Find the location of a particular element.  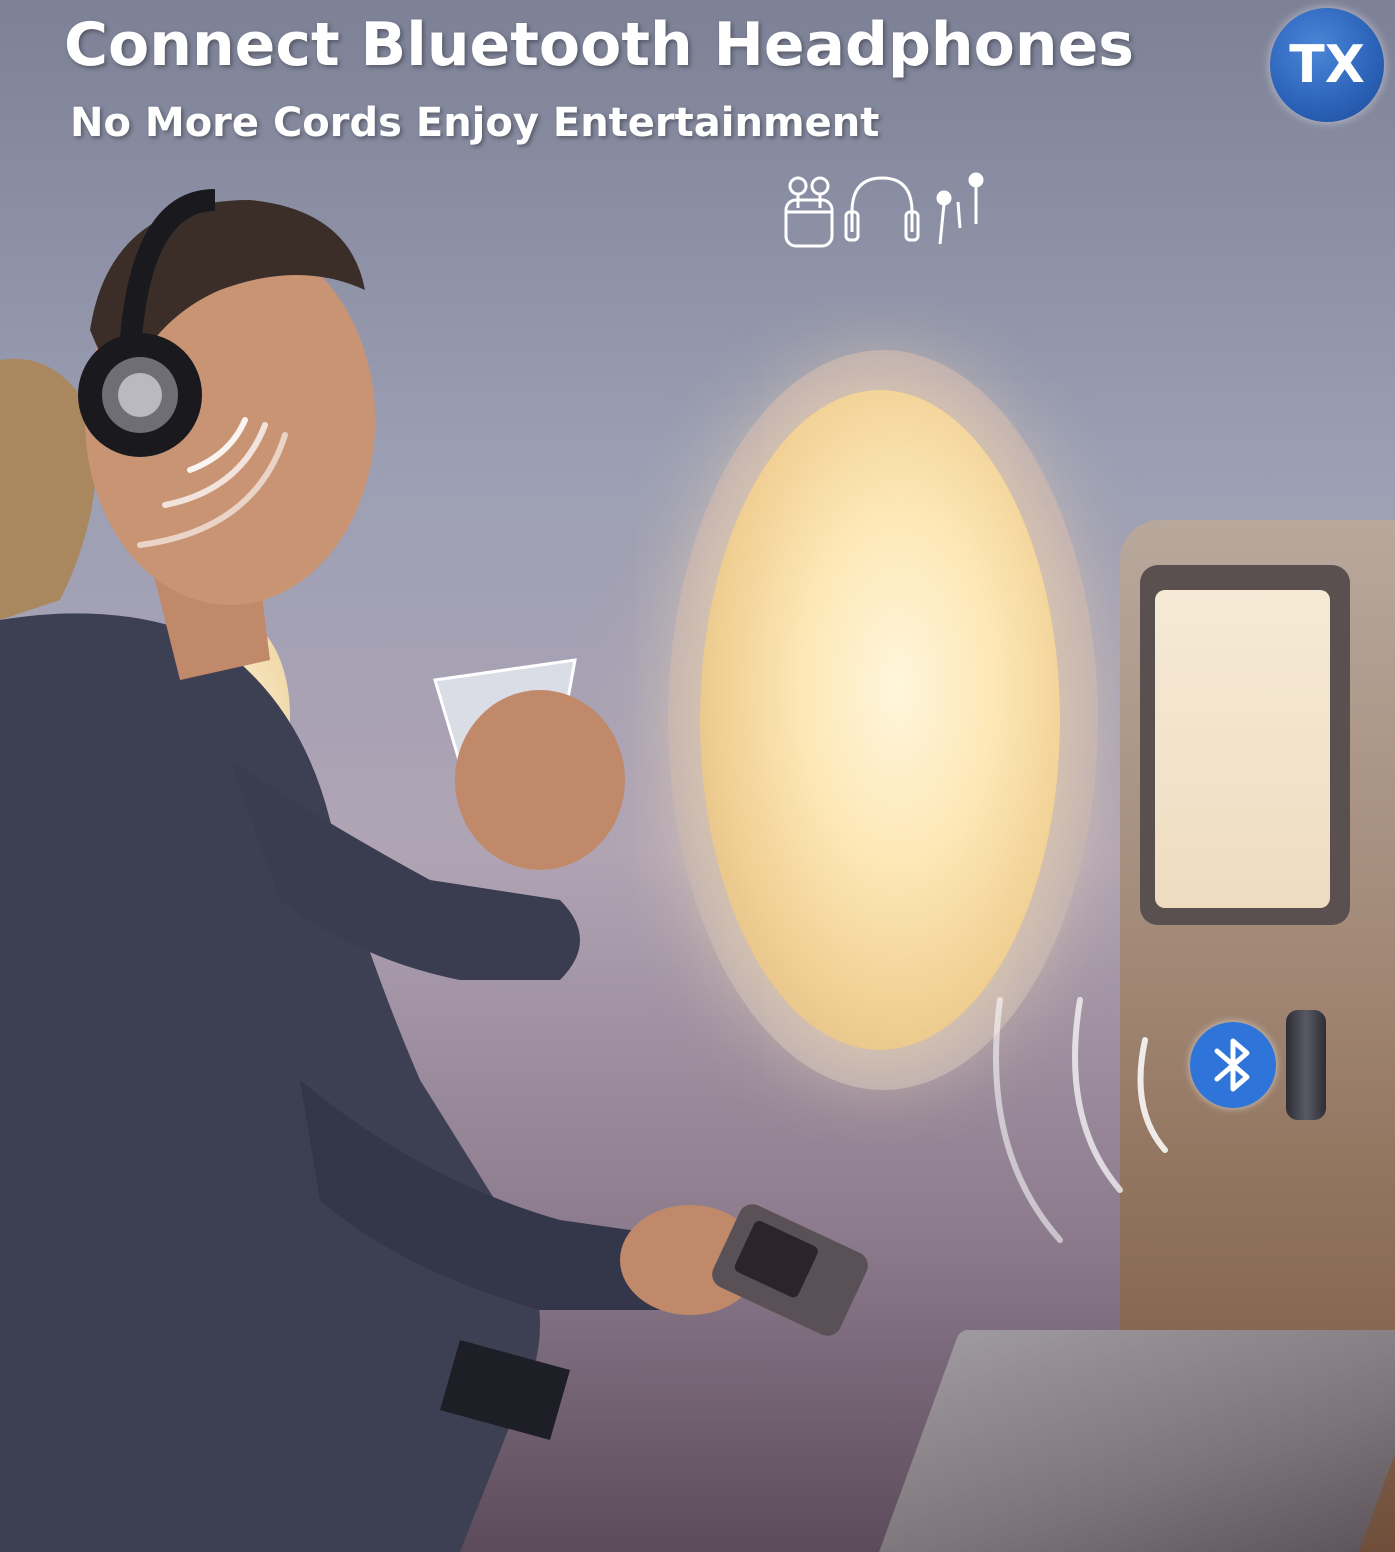

tx-mode-badge: TX is located at coordinates (1327, 65).